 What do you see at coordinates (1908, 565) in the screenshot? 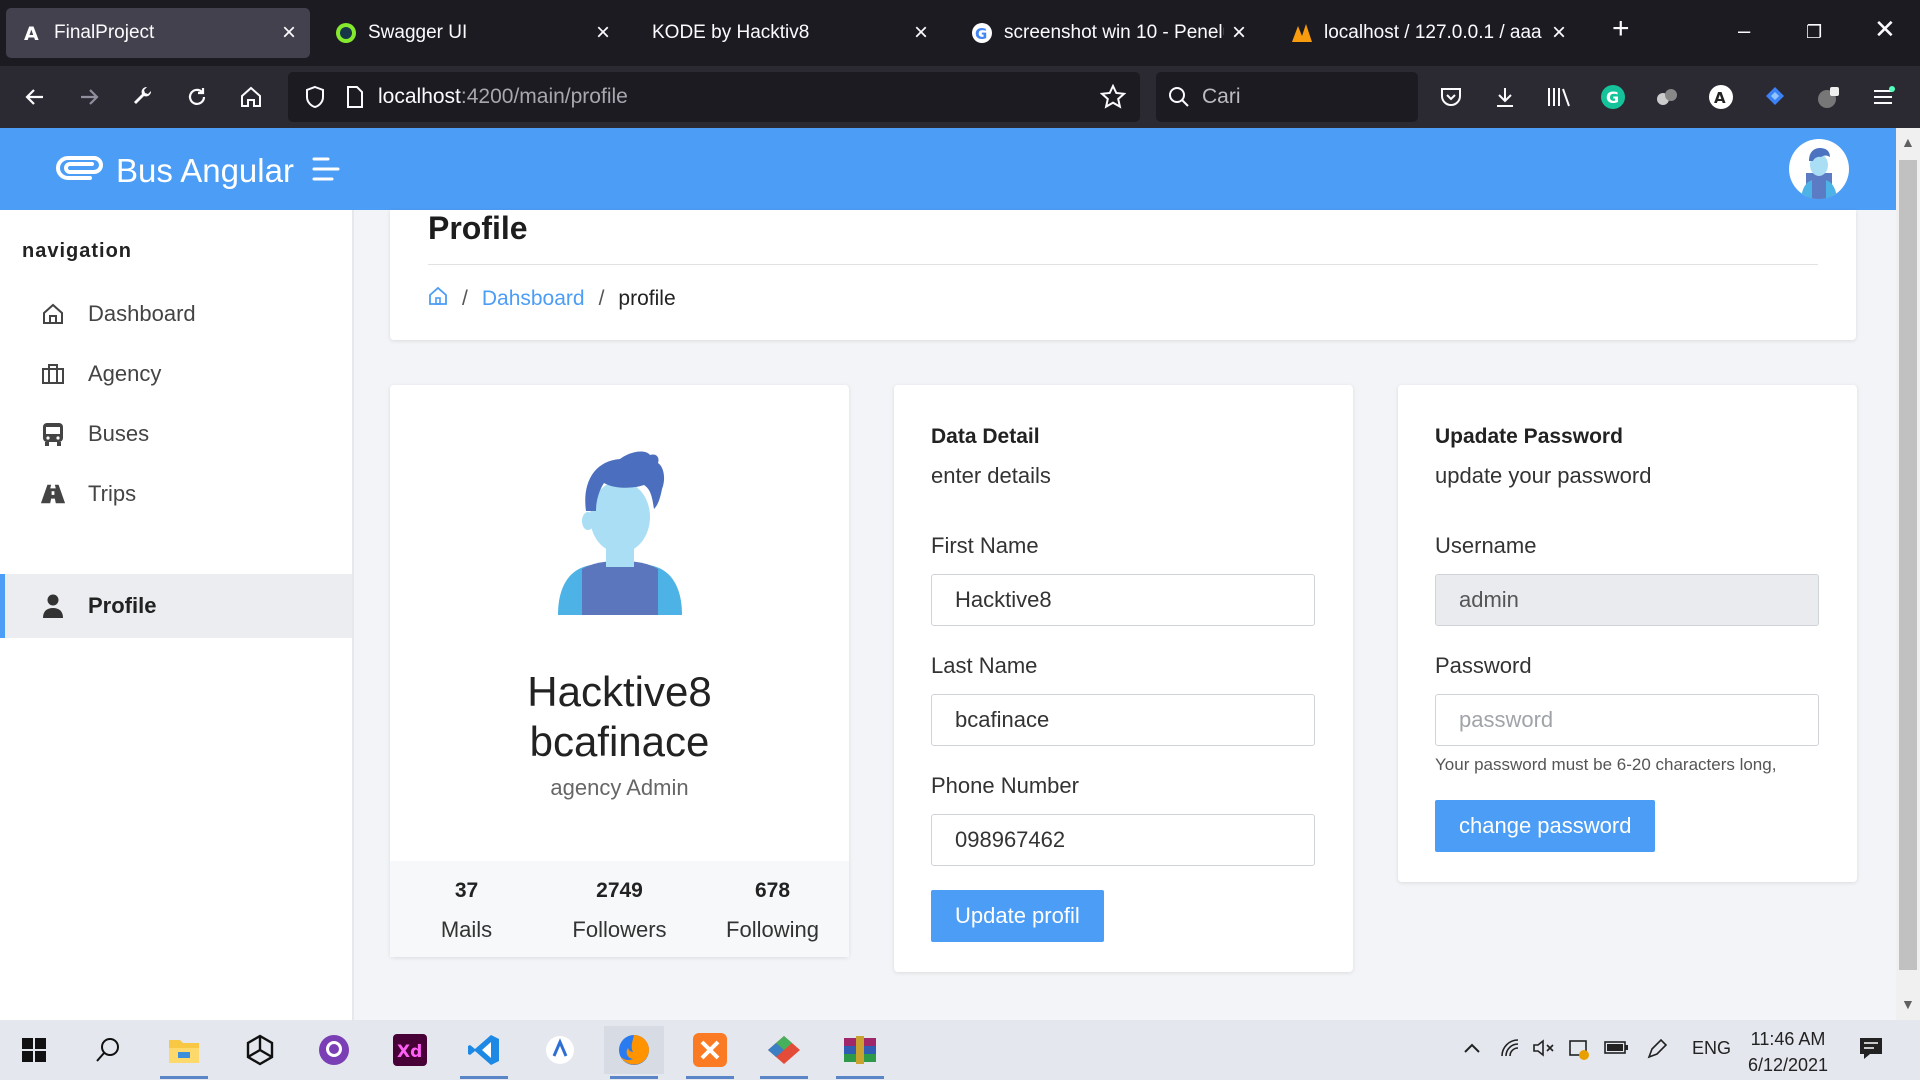
I see `scrollbar-thumb` at bounding box center [1908, 565].